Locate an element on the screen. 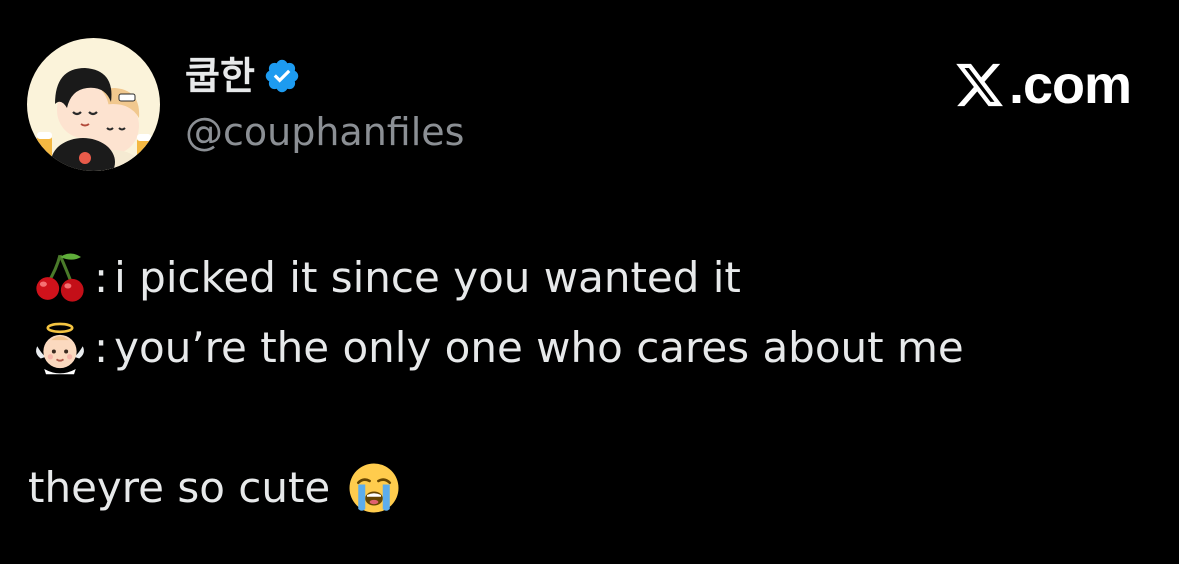 The height and width of the screenshot is (564, 1179). tweet-line-cherry: : i picked it since you wanted it is located at coordinates (386, 278).